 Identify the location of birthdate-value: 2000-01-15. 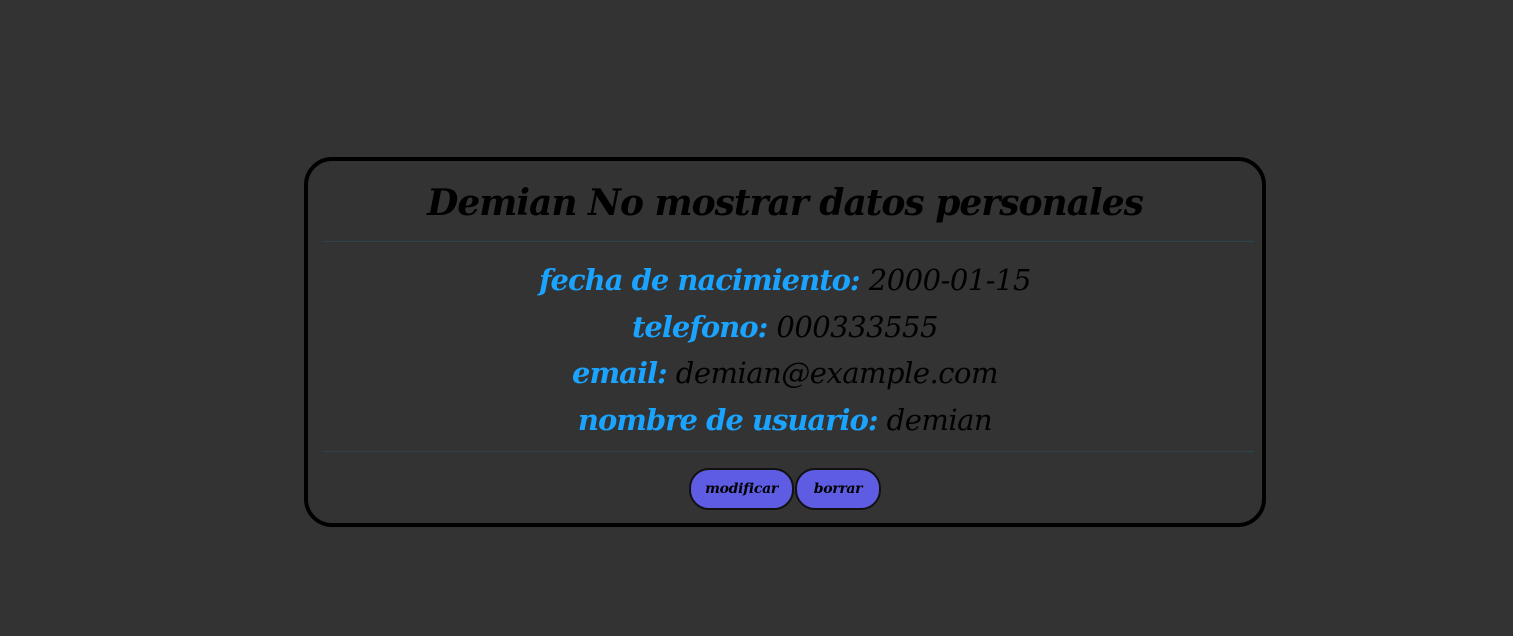
(950, 280).